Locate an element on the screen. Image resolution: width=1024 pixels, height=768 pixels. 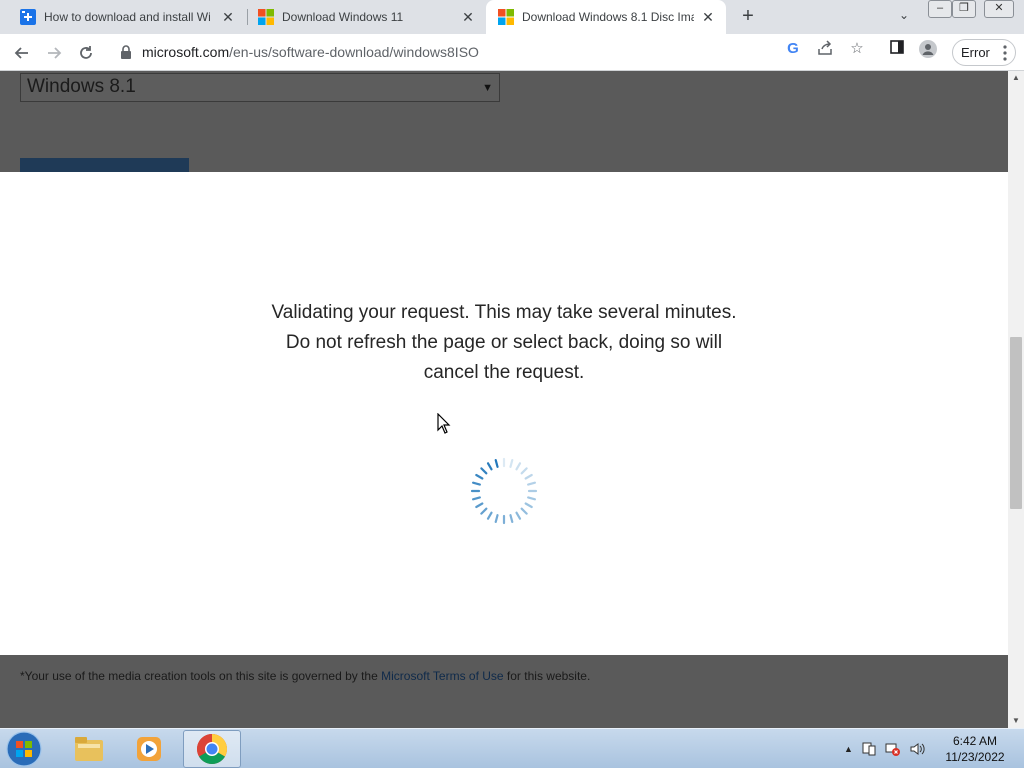
taskbar-chrome is located at coordinates (212, 749).